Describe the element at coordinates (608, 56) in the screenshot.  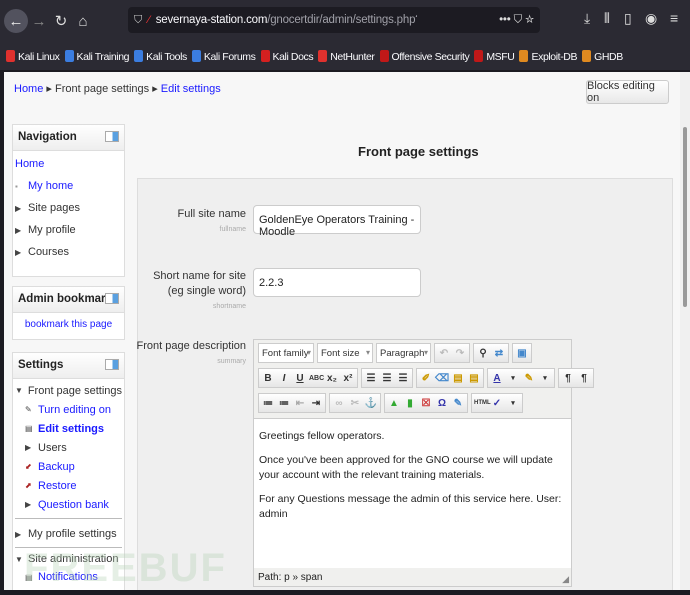
I see `bookmark-label: GHDB` at that location.